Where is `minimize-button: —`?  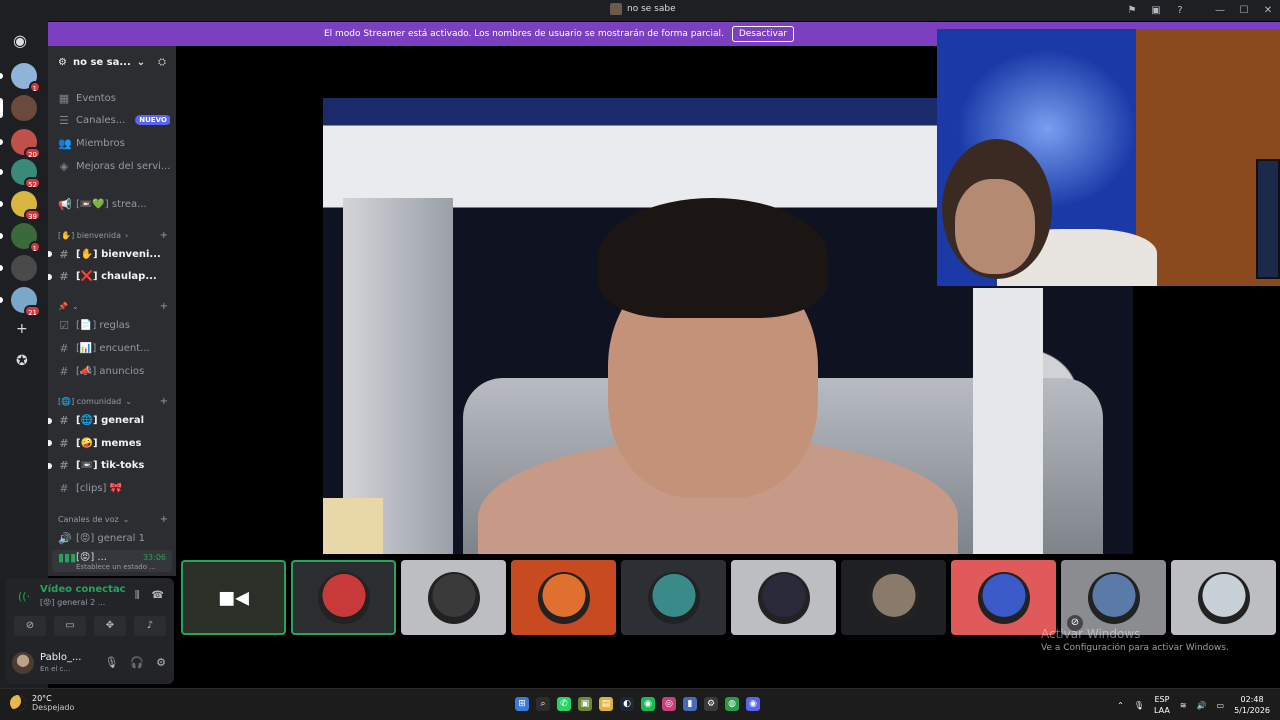 minimize-button: — is located at coordinates (1220, 10).